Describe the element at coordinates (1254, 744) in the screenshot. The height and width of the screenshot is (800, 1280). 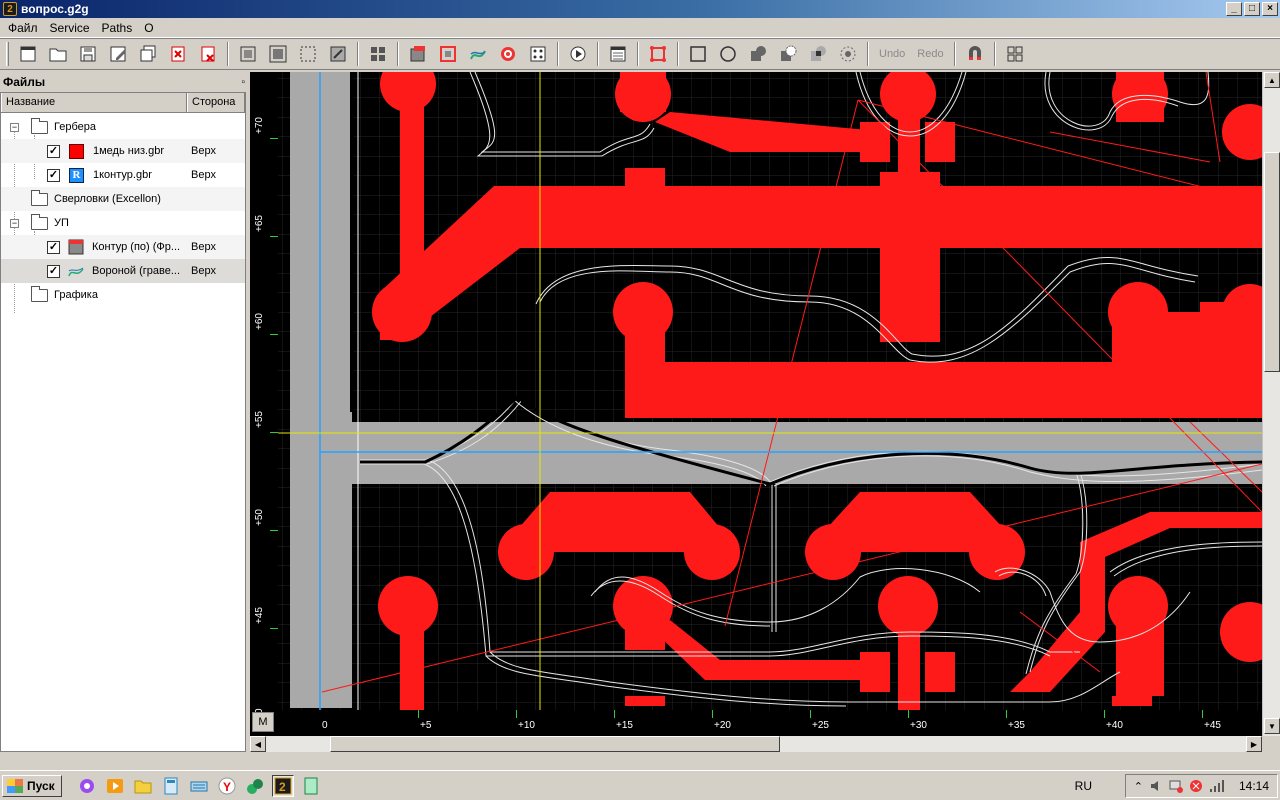
I see `scroll-right-button: ▶` at that location.